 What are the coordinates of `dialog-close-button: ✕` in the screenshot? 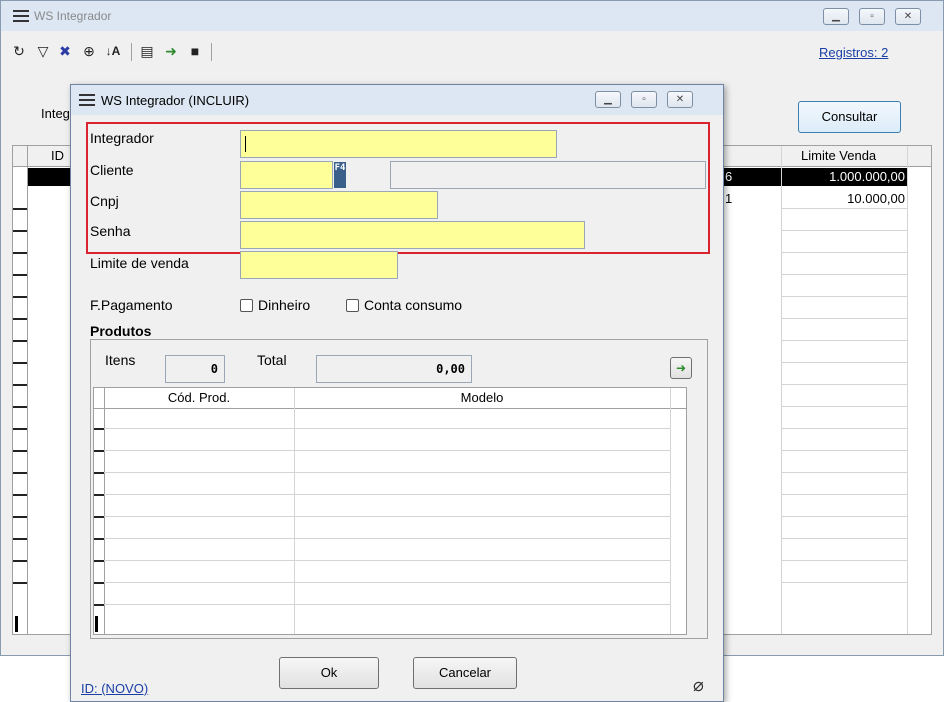 It's located at (680, 99).